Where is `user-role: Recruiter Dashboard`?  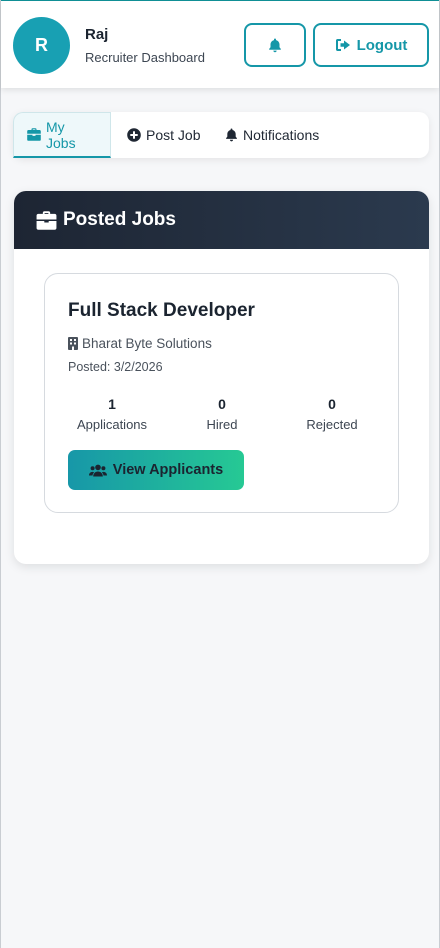 user-role: Recruiter Dashboard is located at coordinates (145, 57).